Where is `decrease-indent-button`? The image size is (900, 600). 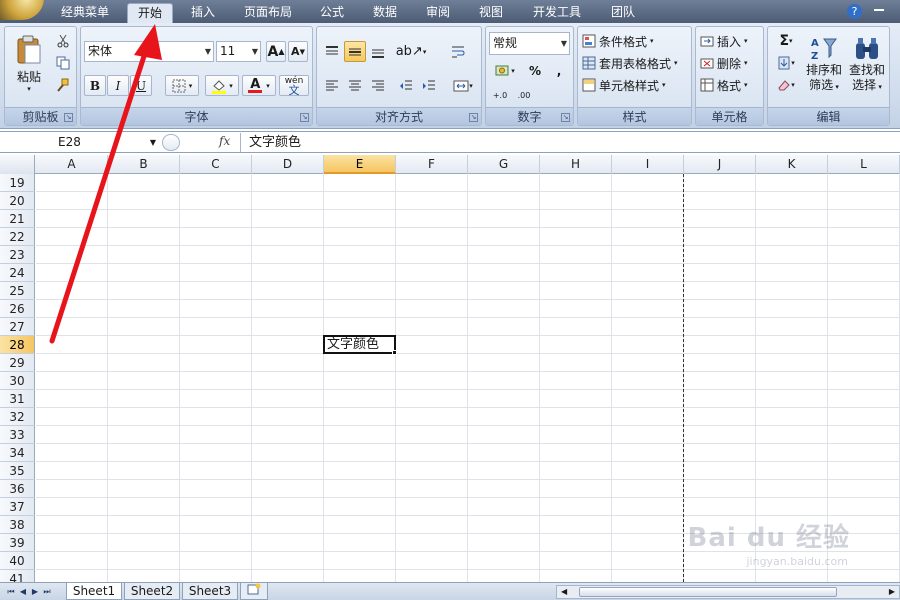
decrease-indent-button is located at coordinates (406, 85).